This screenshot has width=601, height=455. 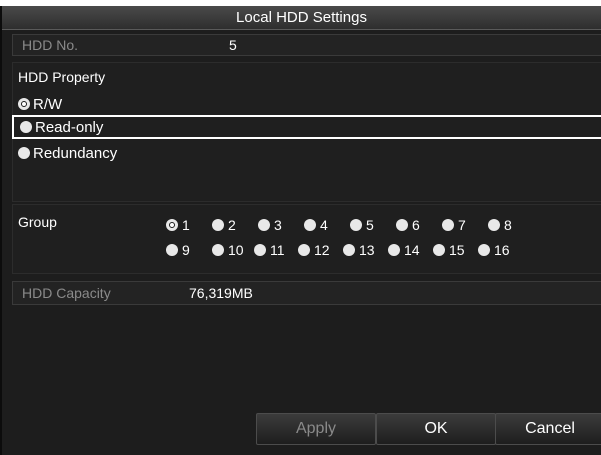 I want to click on hdd-property-label: HDD Property, so click(x=62, y=77).